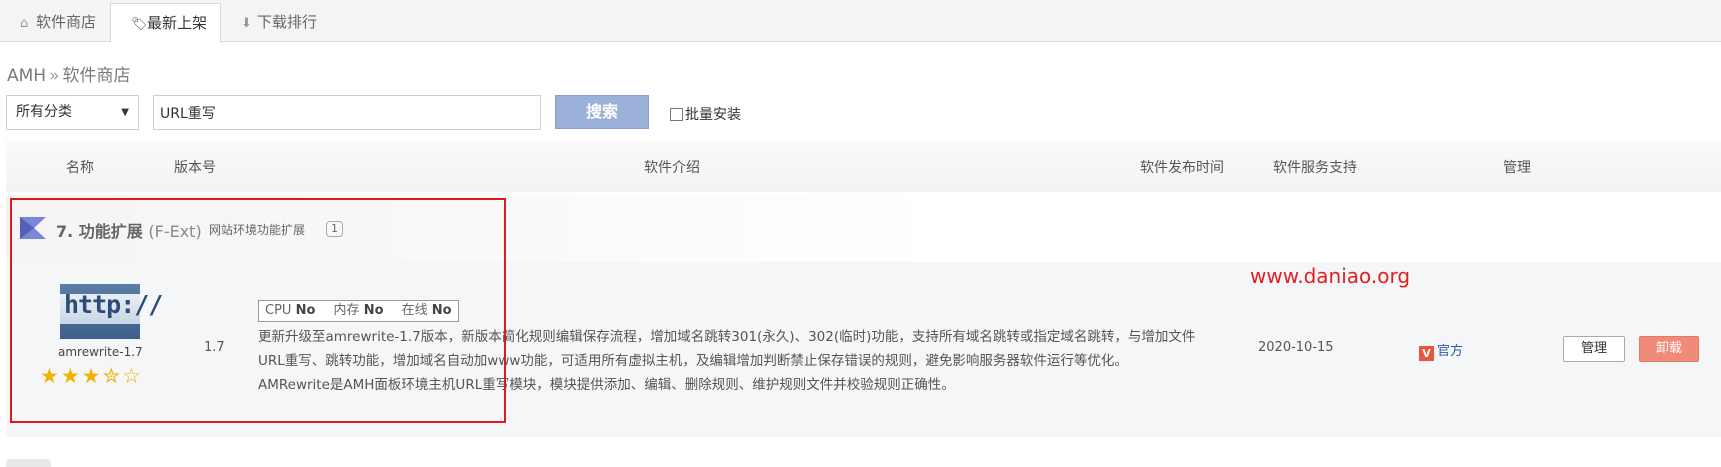 Image resolution: width=1721 pixels, height=467 pixels. I want to click on watermark-text: www.daniao.org, so click(1330, 276).